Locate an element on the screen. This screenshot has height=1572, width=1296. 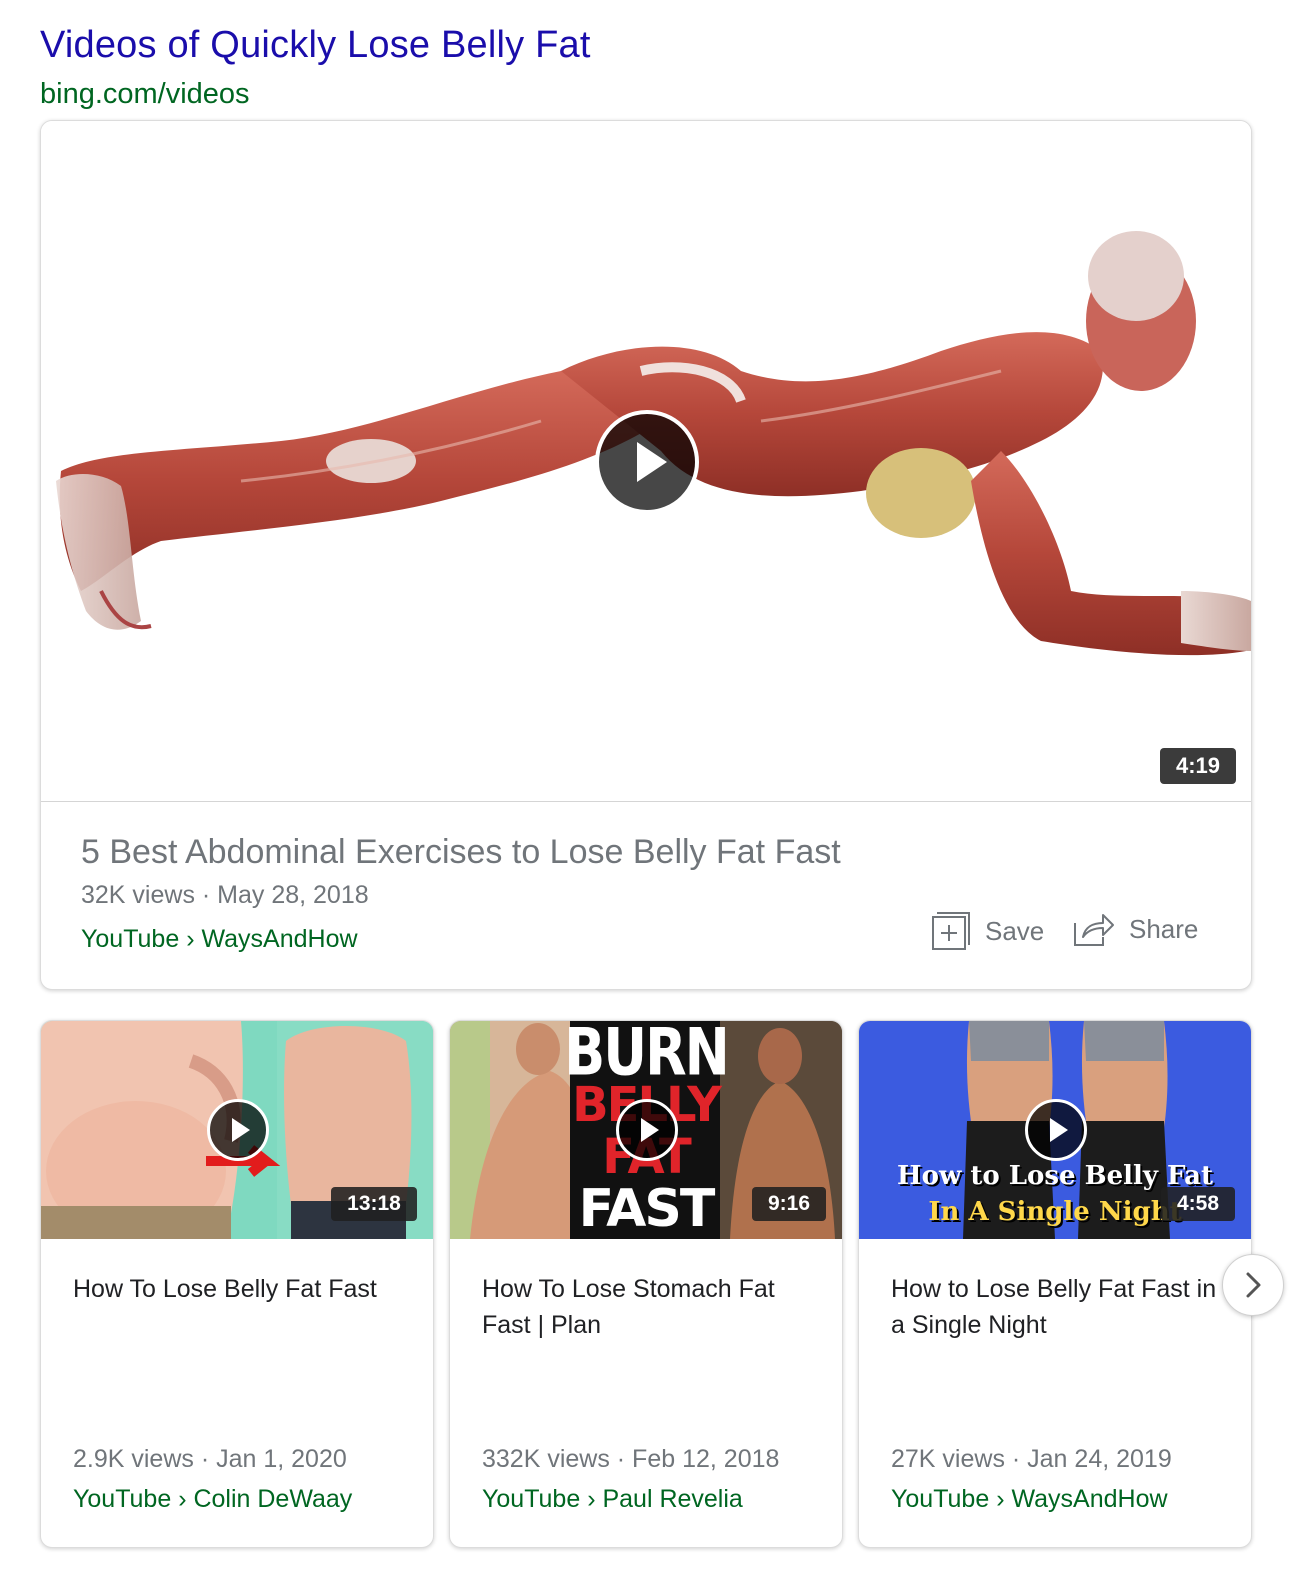
video-title-2: How To Lose Stomach Fat Fast | Plan is located at coordinates (652, 1307).